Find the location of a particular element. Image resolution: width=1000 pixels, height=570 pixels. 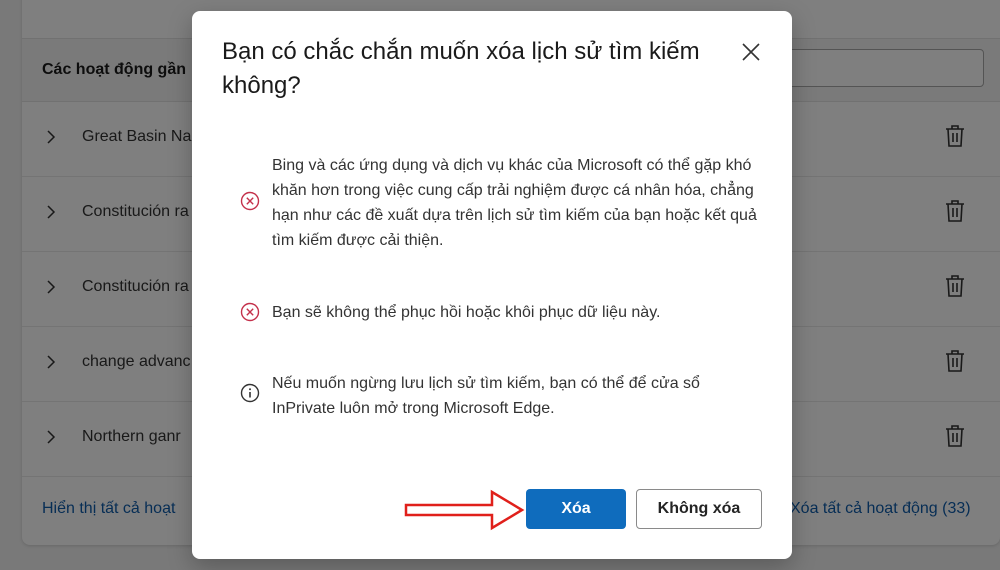

close-icon is located at coordinates (751, 52).